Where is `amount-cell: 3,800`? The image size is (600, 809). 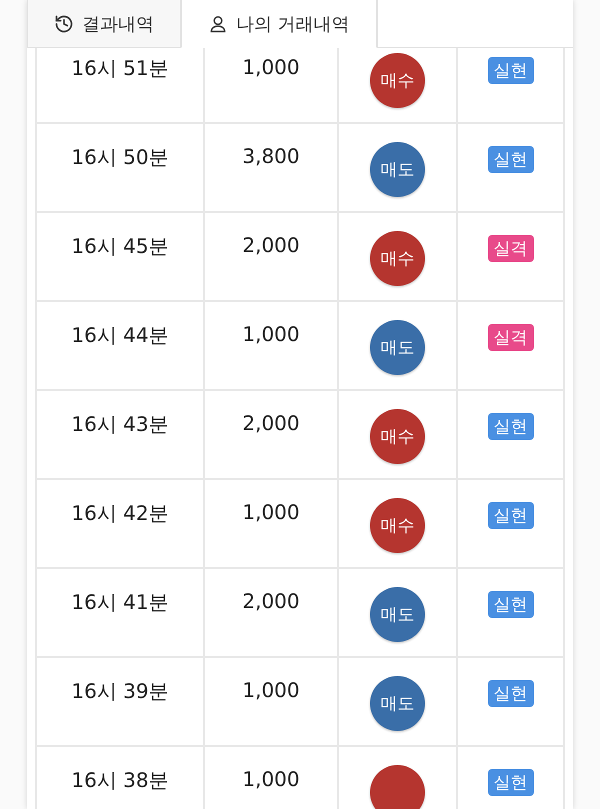
amount-cell: 3,800 is located at coordinates (271, 156).